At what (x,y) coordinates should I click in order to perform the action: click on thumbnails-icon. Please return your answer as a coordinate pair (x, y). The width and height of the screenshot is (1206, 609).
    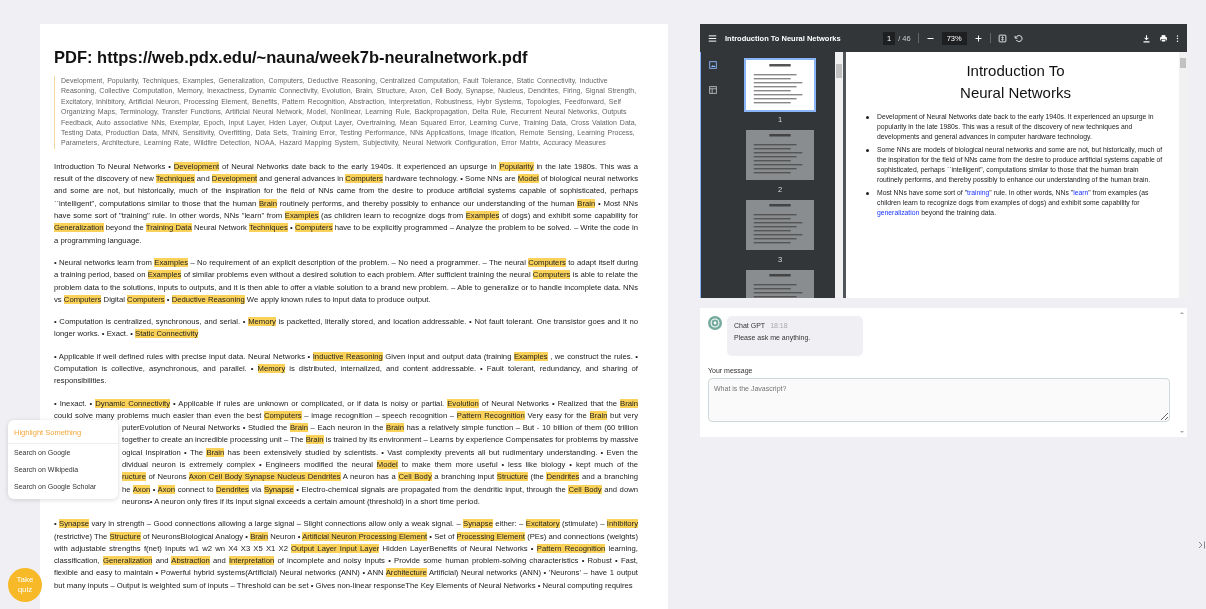
    Looking at the image, I should click on (713, 65).